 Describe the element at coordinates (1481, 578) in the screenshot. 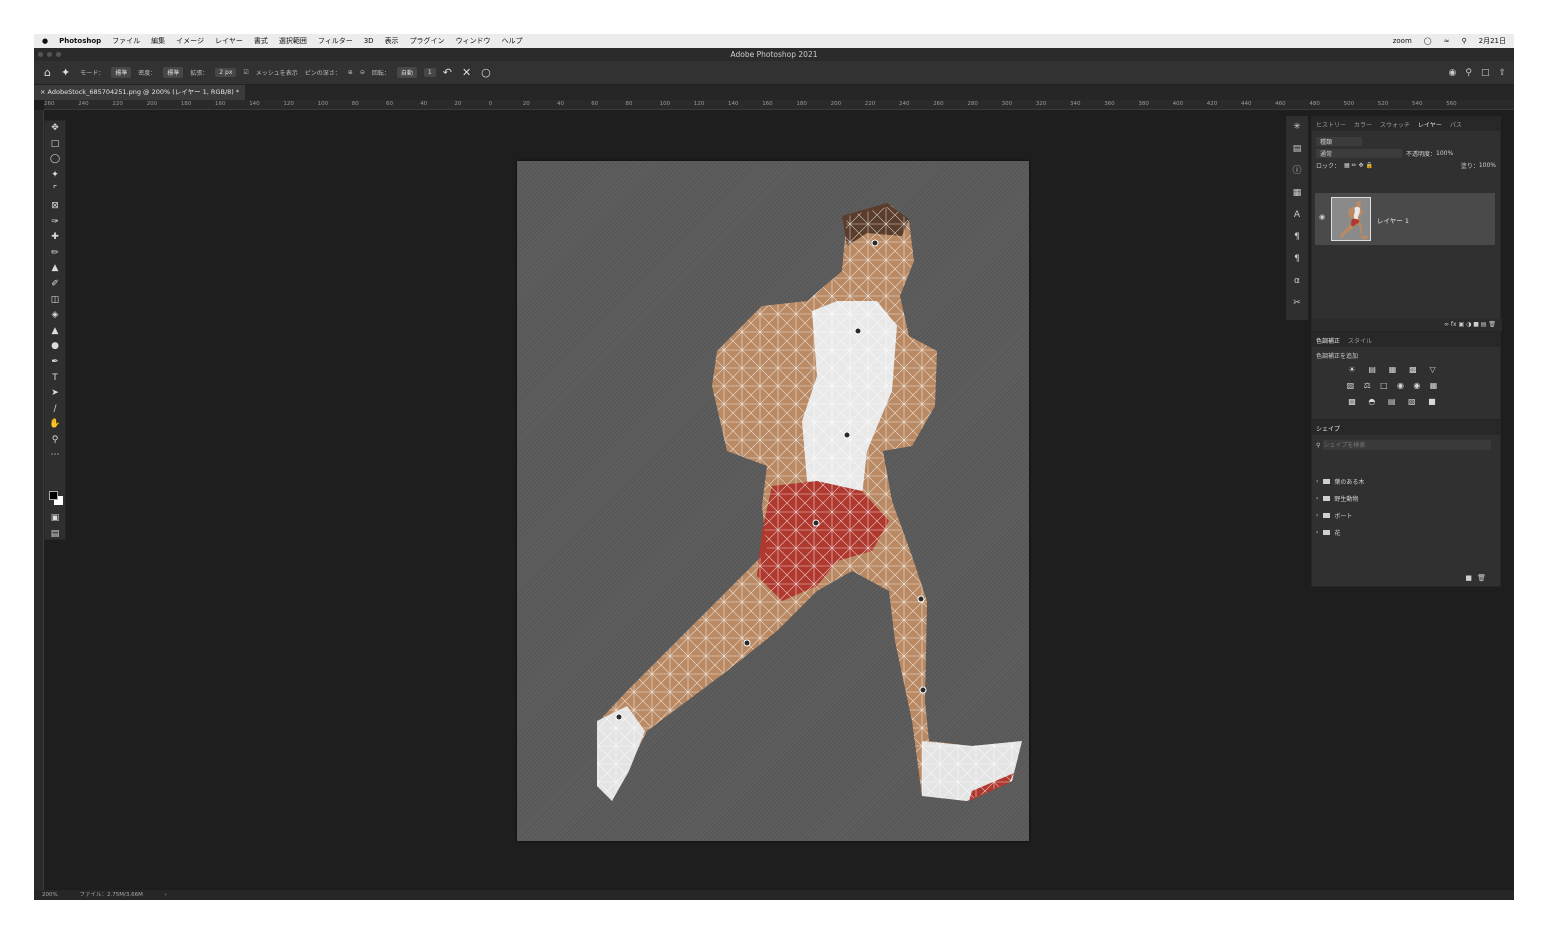

I see `delete-shape-icon: 🗑` at that location.